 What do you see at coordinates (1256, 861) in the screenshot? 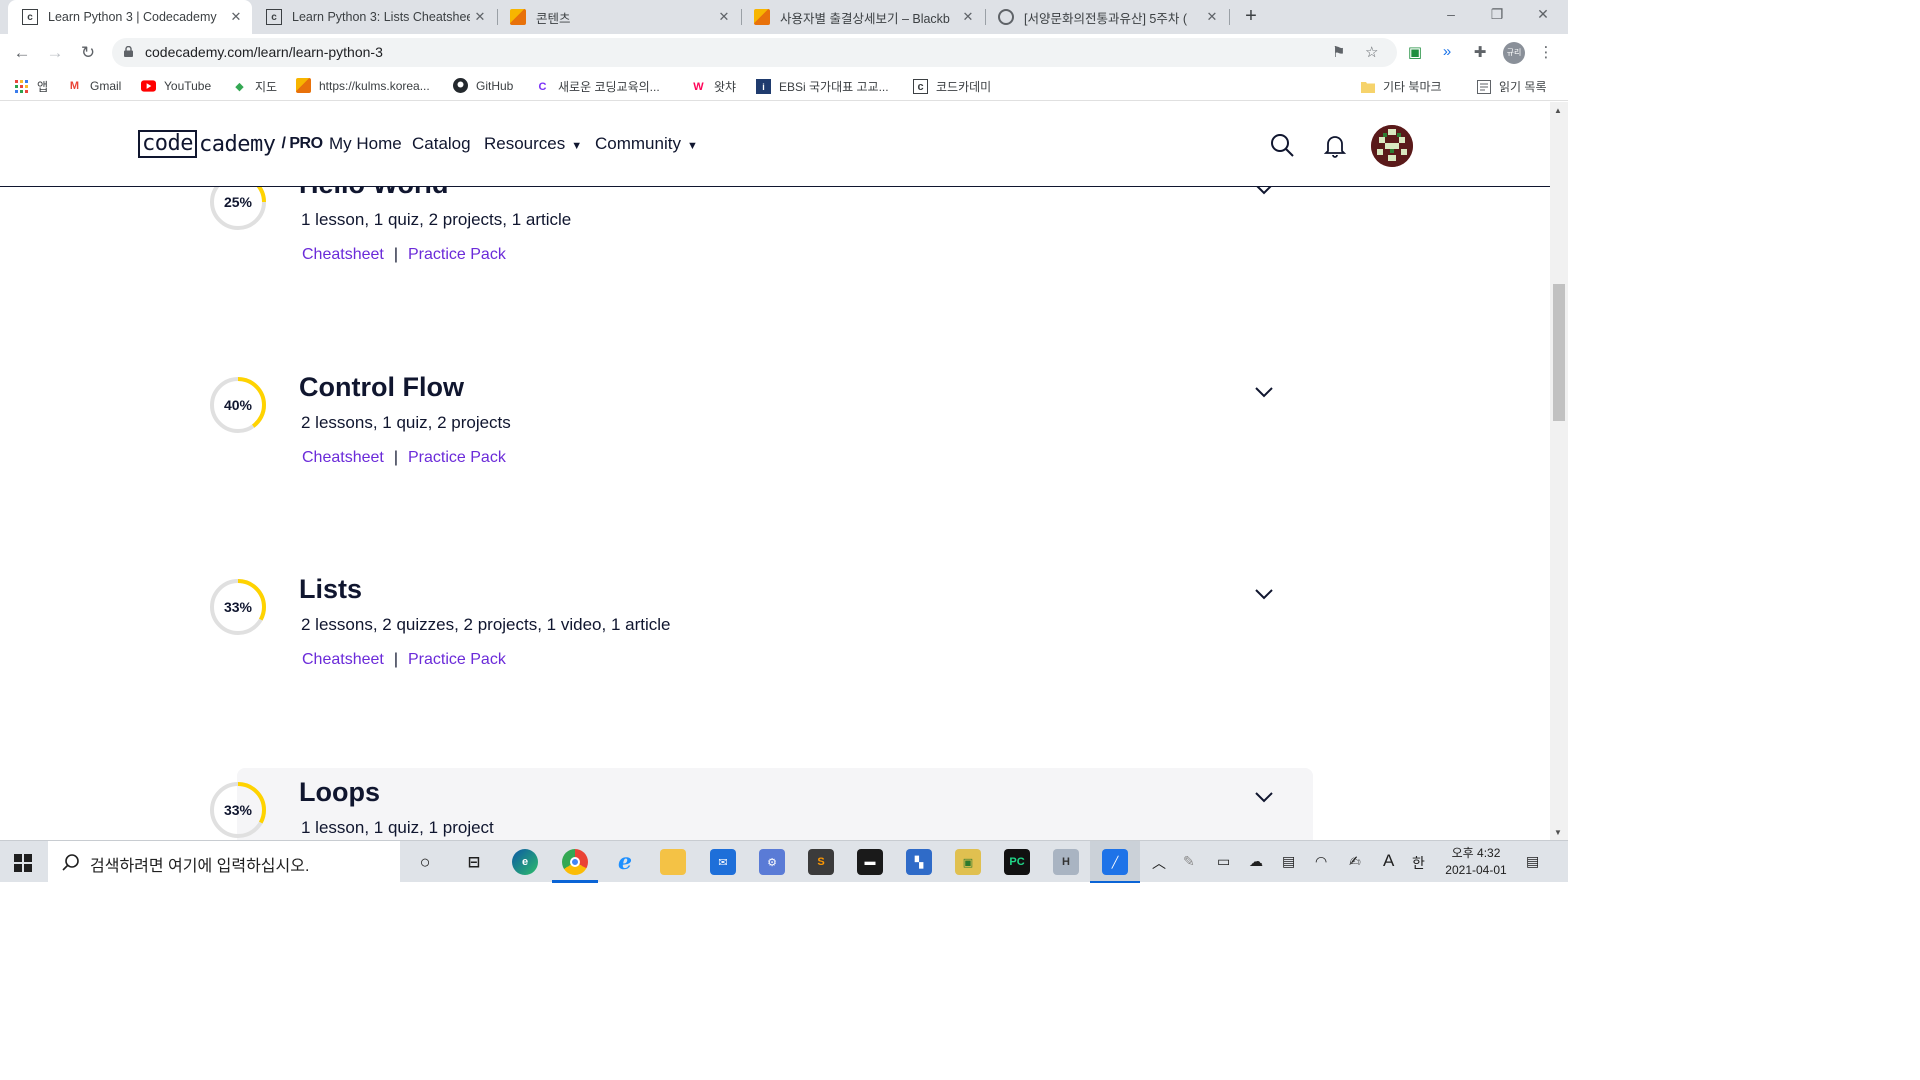
I see `onedrive-cloud-icon: ☁` at bounding box center [1256, 861].